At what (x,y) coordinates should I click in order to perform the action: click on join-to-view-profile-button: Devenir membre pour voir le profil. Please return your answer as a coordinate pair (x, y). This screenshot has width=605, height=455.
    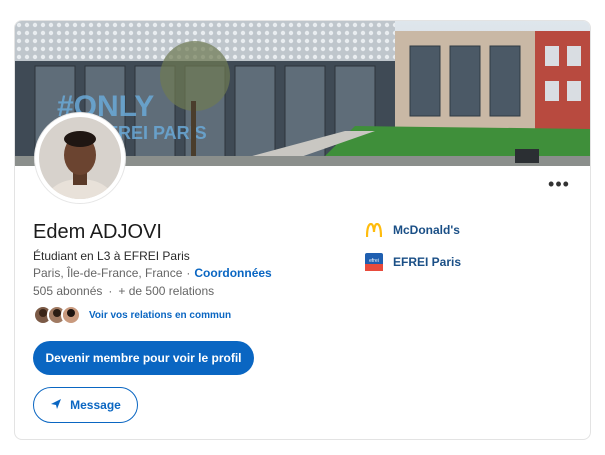
    Looking at the image, I should click on (143, 358).